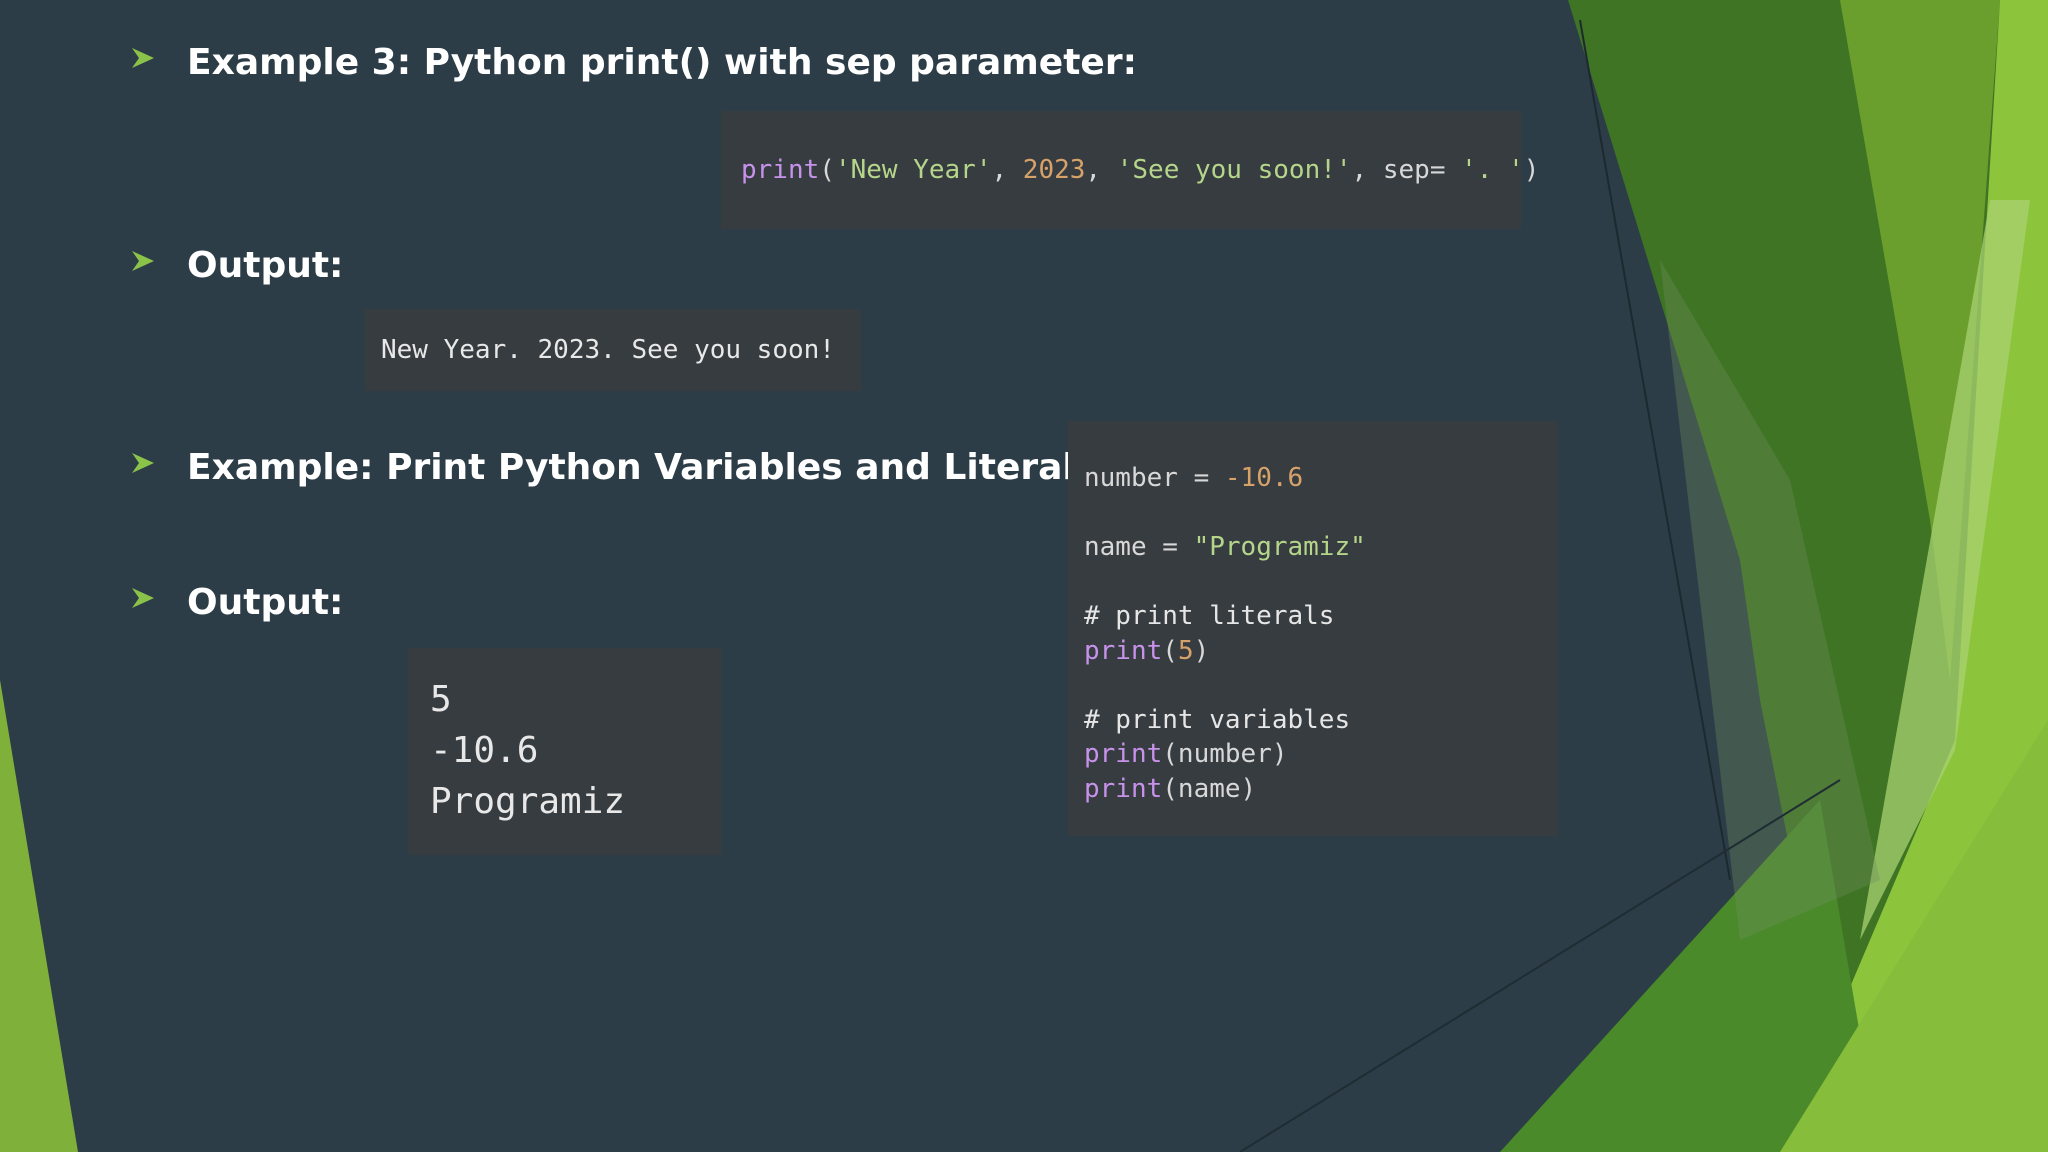 The width and height of the screenshot is (2048, 1152). Describe the element at coordinates (1406, 170) in the screenshot. I see `code-punct: , sep=` at that location.